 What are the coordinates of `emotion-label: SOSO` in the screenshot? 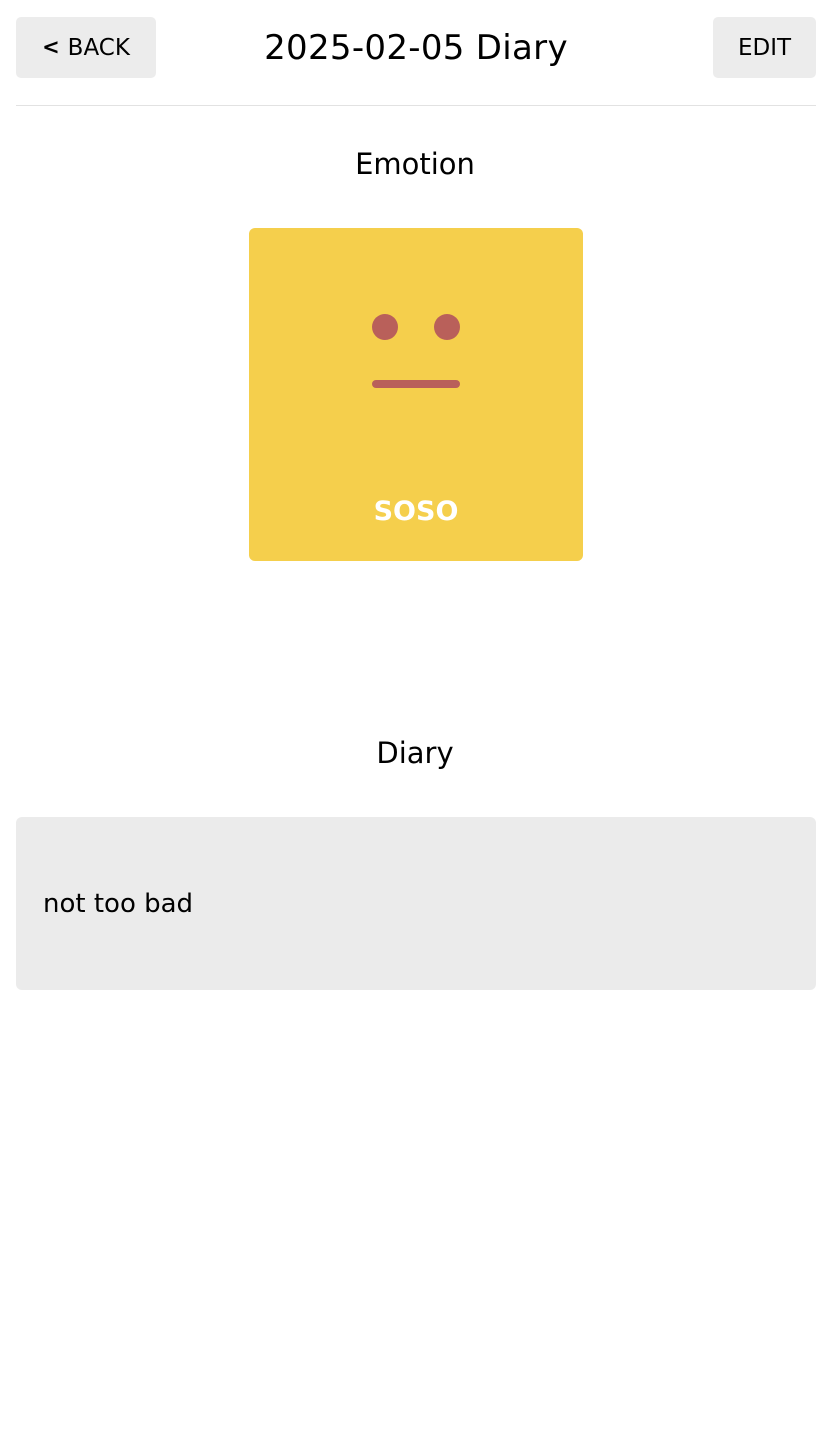 It's located at (416, 511).